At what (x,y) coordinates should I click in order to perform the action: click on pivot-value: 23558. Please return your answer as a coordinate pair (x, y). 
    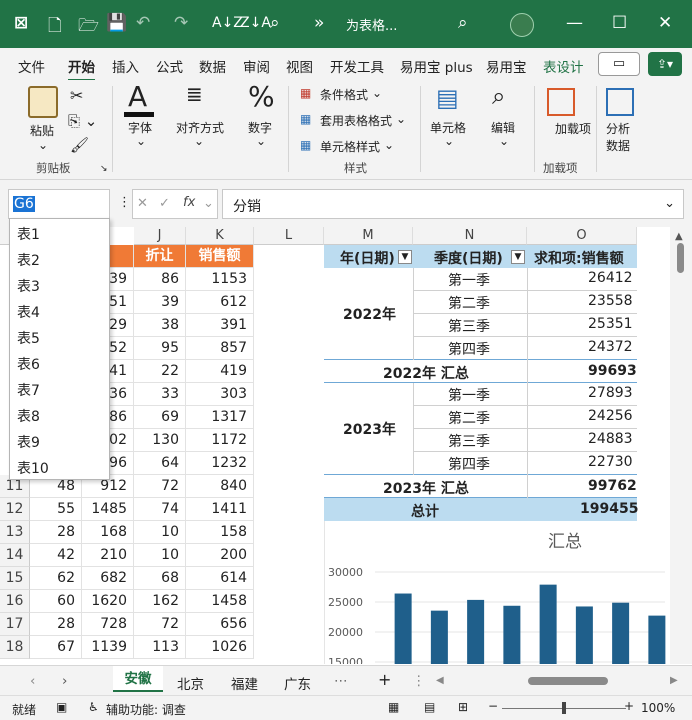
    Looking at the image, I should click on (610, 301).